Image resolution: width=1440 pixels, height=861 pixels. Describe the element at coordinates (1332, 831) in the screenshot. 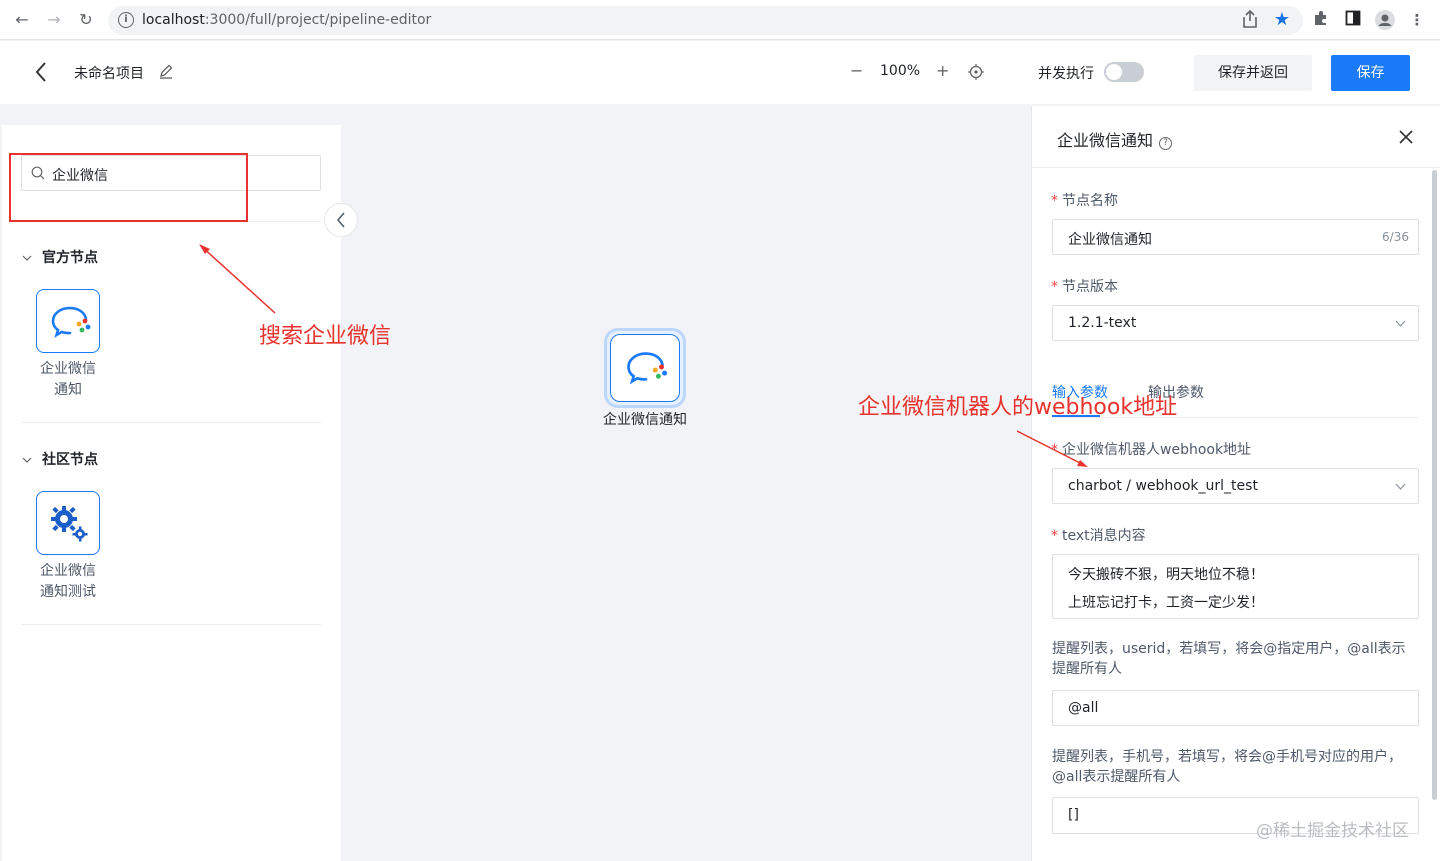

I see `watermark: @稀土掘金技术社区` at that location.